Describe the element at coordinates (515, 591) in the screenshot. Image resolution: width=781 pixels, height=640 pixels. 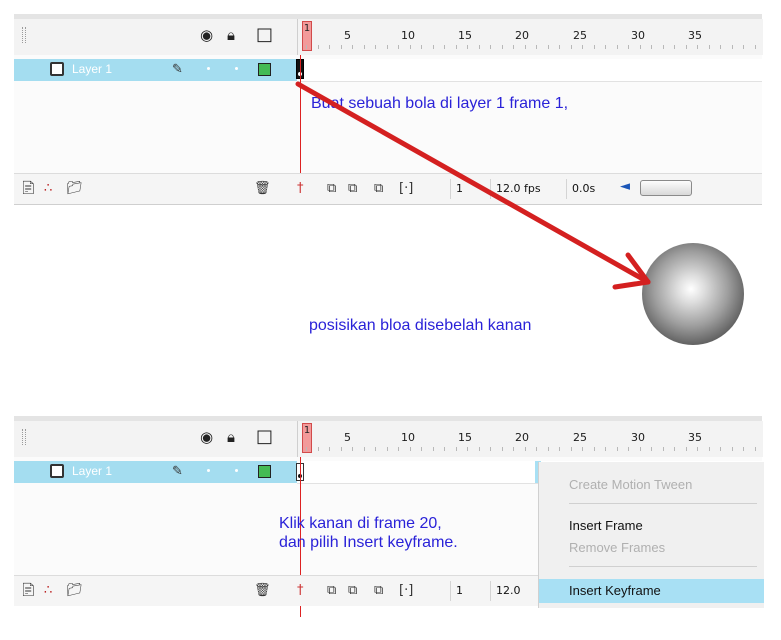
I see `frame-rate: 12.0` at that location.